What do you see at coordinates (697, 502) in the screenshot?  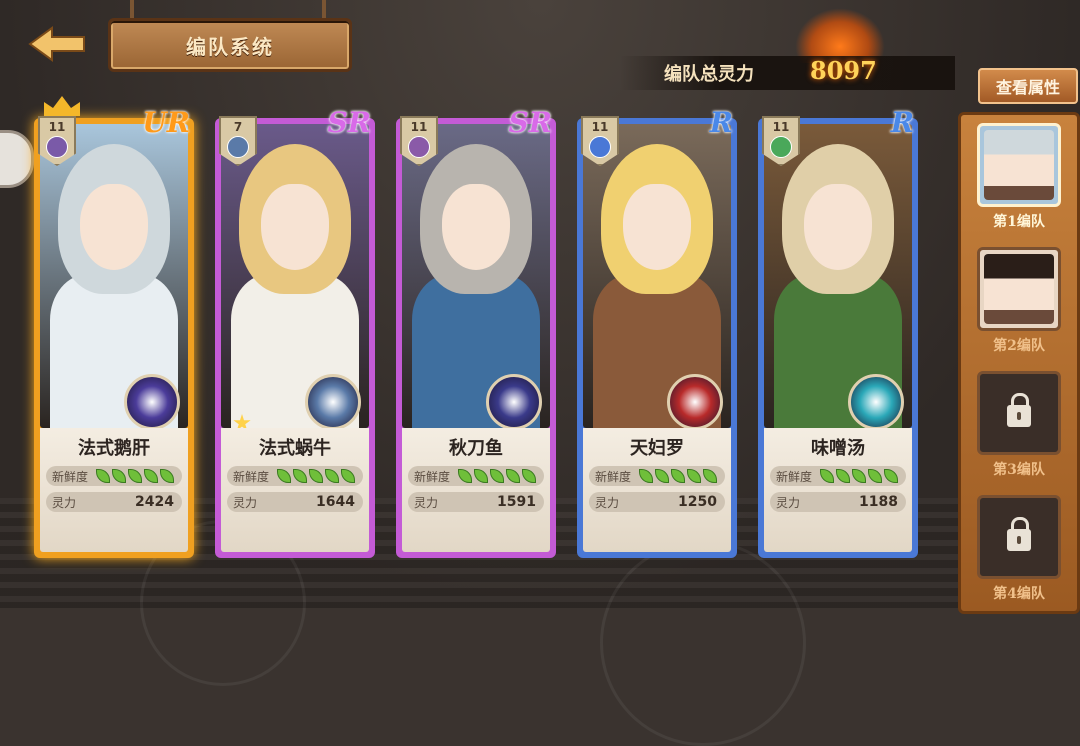 I see `power-value: 1250` at bounding box center [697, 502].